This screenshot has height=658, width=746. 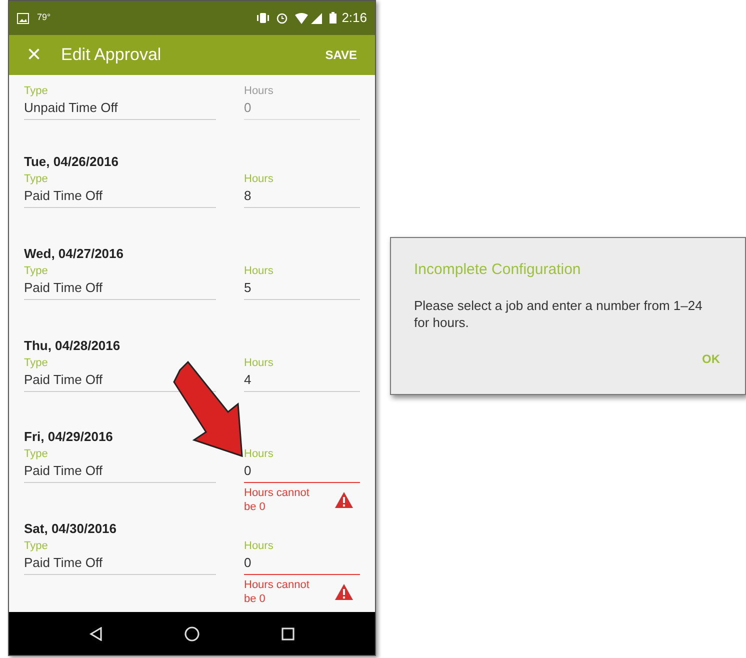 What do you see at coordinates (498, 270) in the screenshot?
I see `dialog-title: Incomplete Configuration` at bounding box center [498, 270].